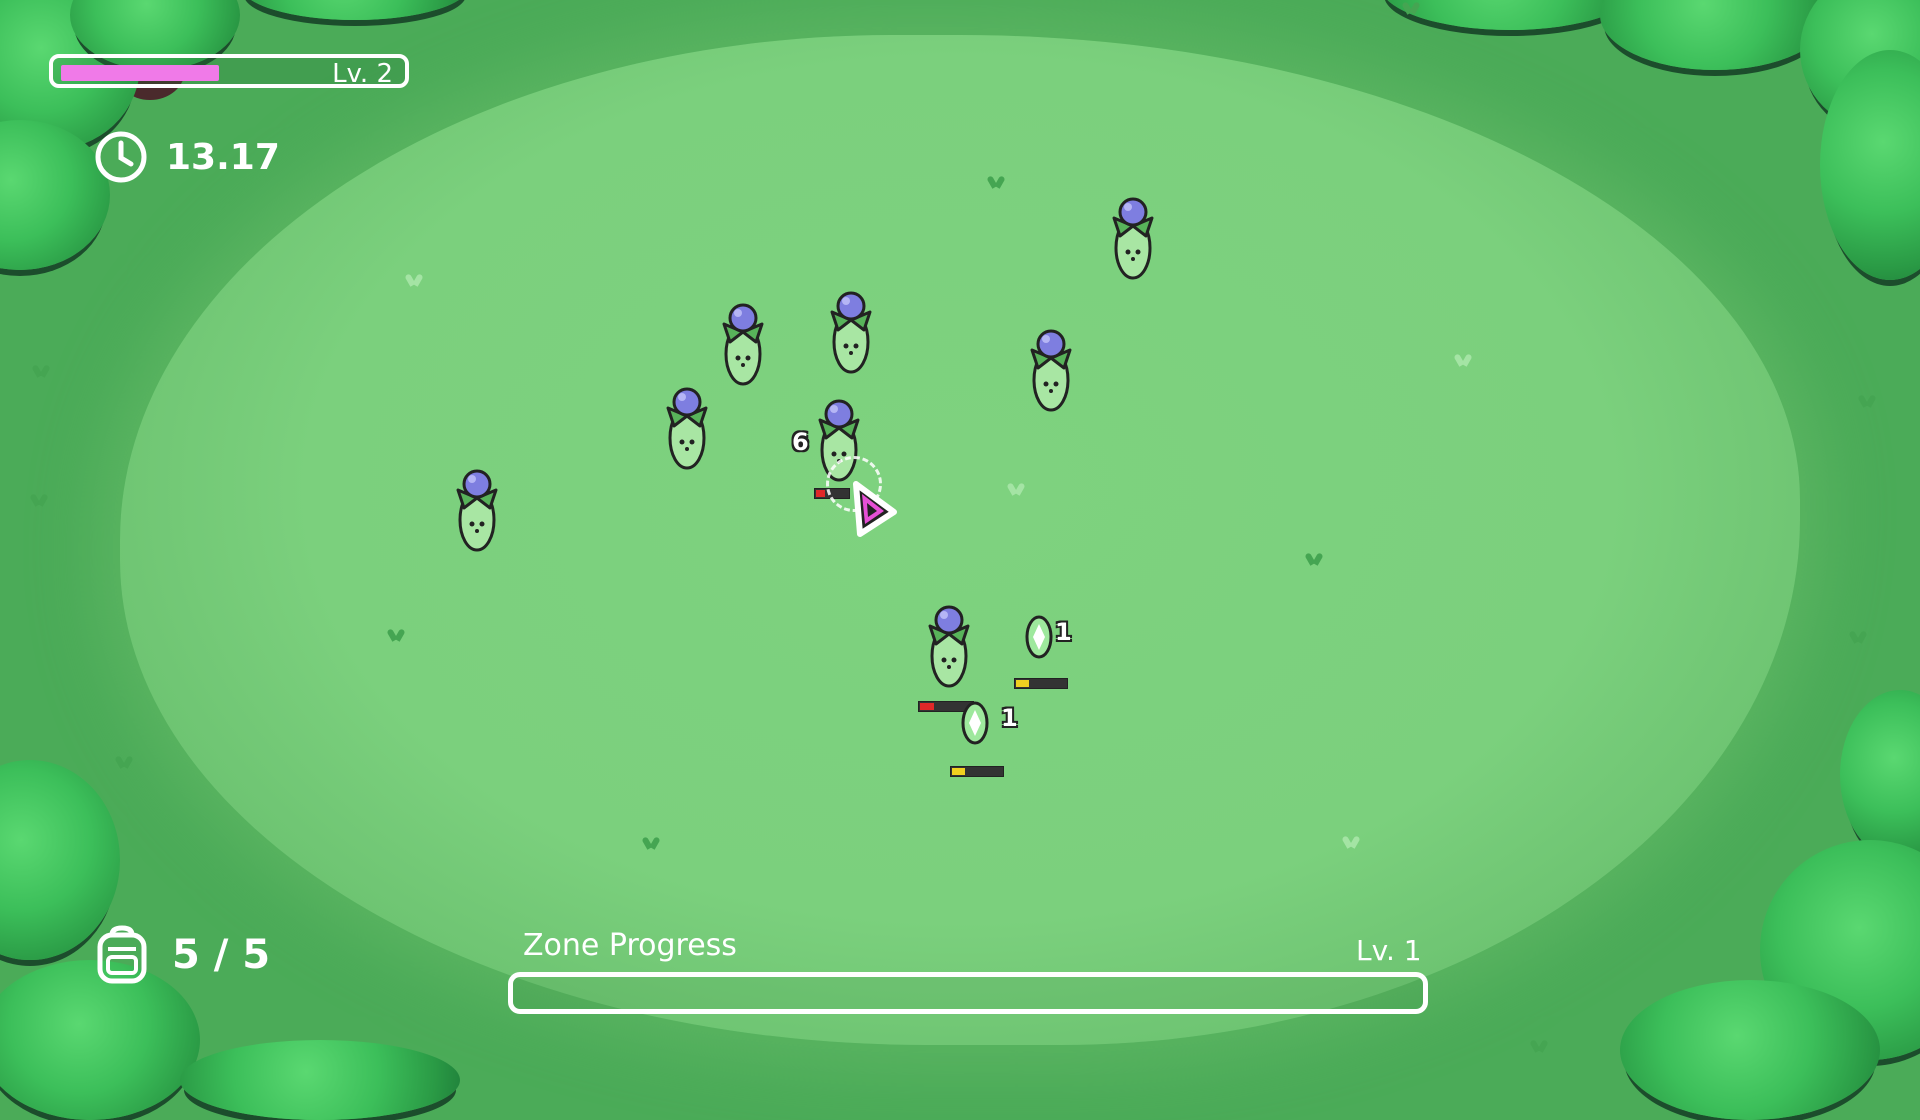 The width and height of the screenshot is (1920, 1120). I want to click on zone-progress-bar, so click(968, 993).